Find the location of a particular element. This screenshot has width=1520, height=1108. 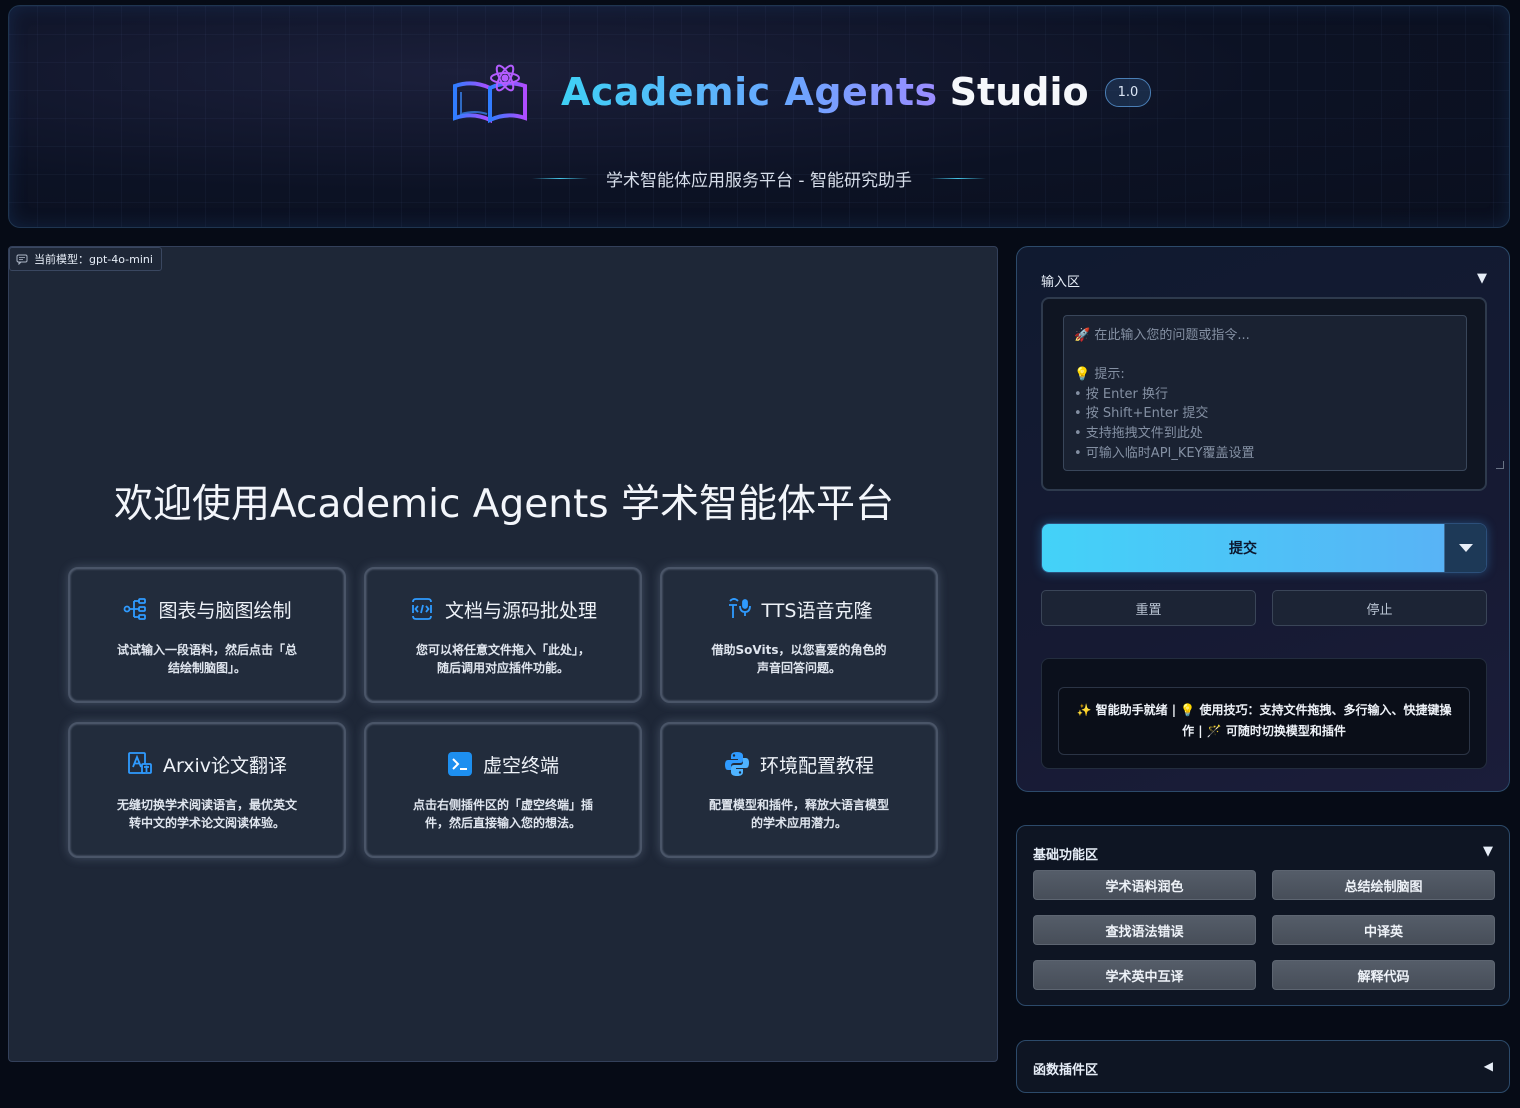

feature-card-tts: TTS语音克隆 借助SoVits，以您喜爱的角色的声音回答问题。 is located at coordinates (799, 635).